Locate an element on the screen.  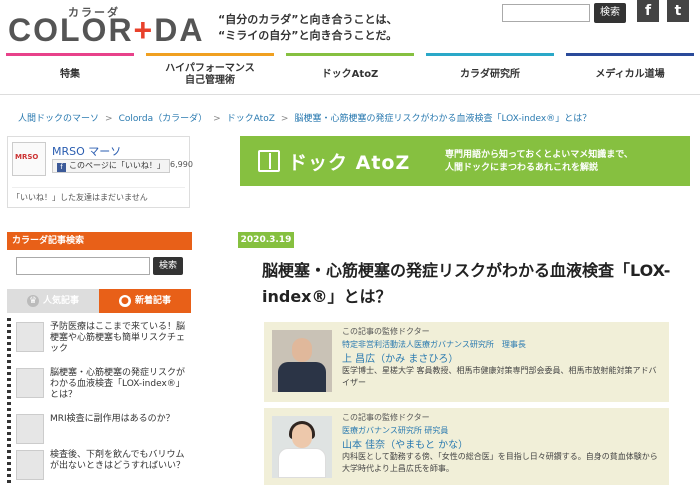
facebook-like-count: 6,990 is located at coordinates (181, 164).